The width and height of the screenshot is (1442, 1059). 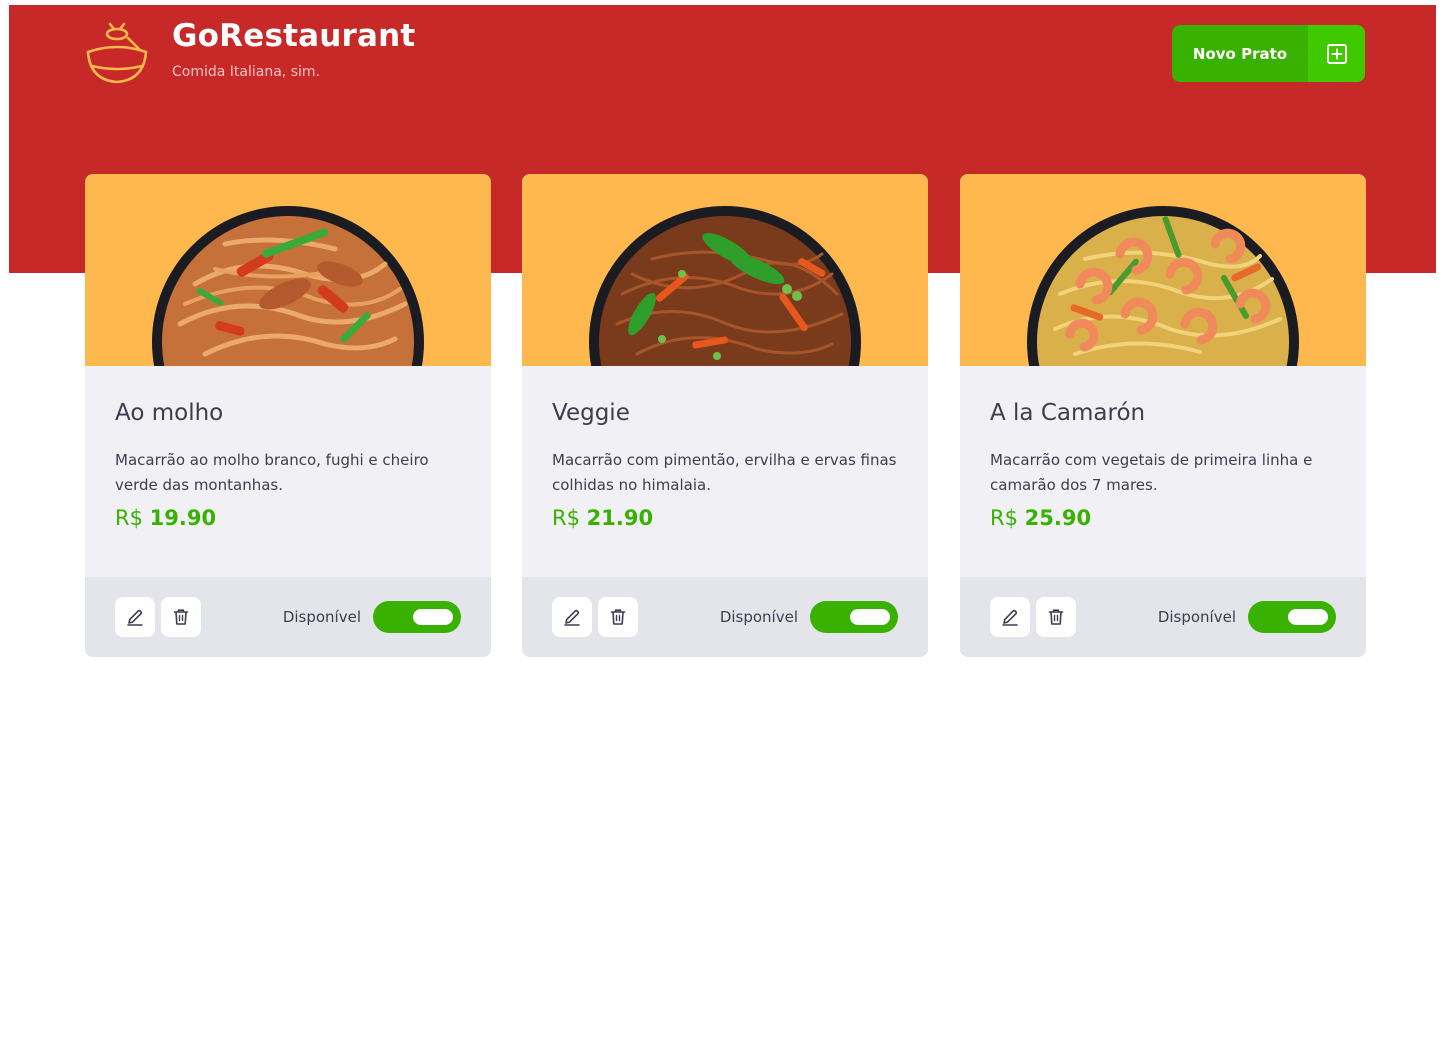 I want to click on app-subtitle: Comida Italiana, sim., so click(x=246, y=72).